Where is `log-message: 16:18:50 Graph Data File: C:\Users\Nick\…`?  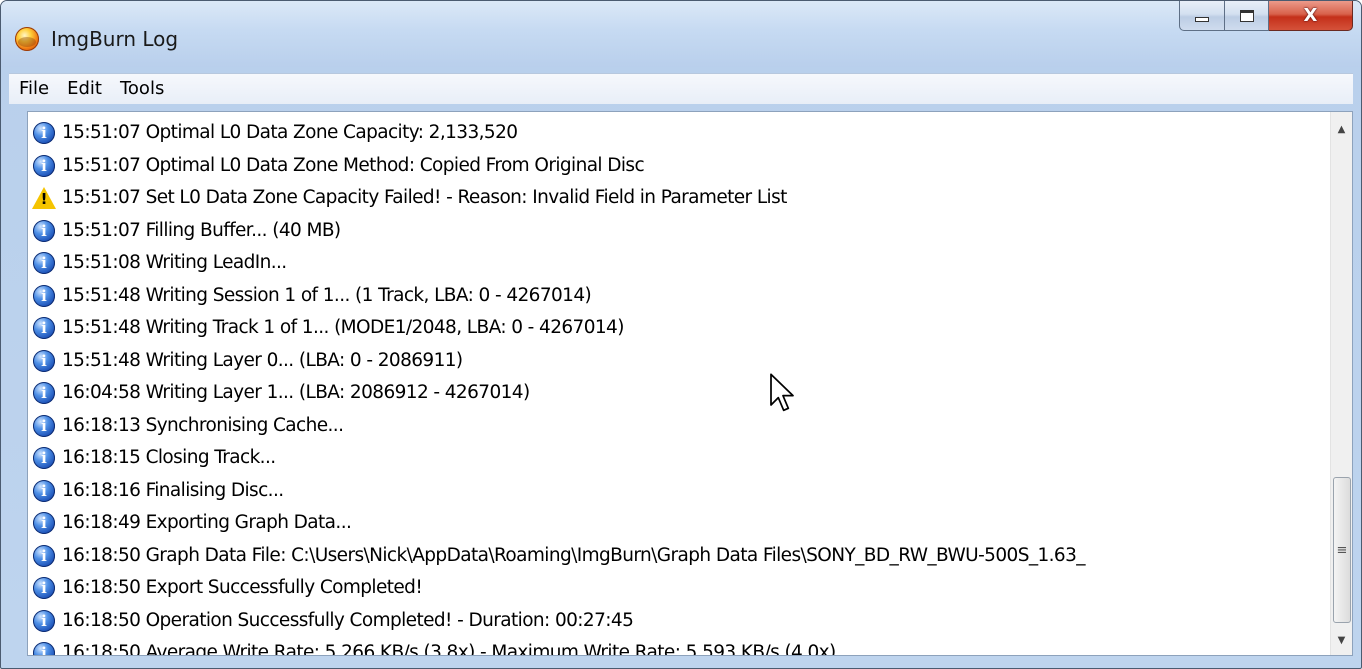 log-message: 16:18:50 Graph Data File: C:\Users\Nick\… is located at coordinates (574, 555).